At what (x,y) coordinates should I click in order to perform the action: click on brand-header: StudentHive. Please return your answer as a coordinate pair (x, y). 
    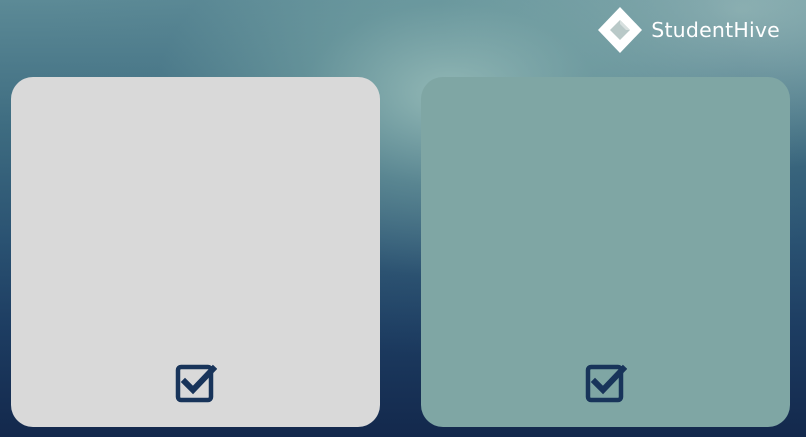
    Looking at the image, I should click on (688, 30).